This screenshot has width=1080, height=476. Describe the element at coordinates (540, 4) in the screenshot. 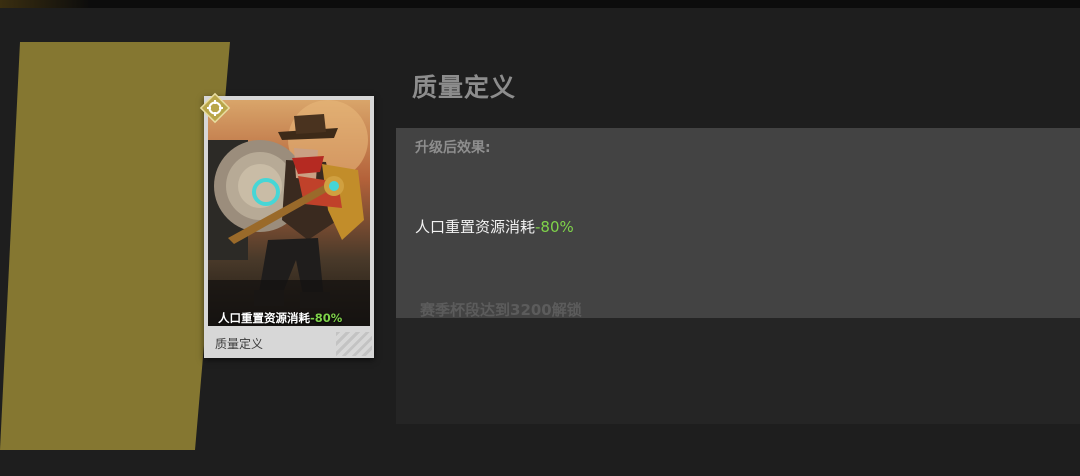

I see `top-bar` at that location.